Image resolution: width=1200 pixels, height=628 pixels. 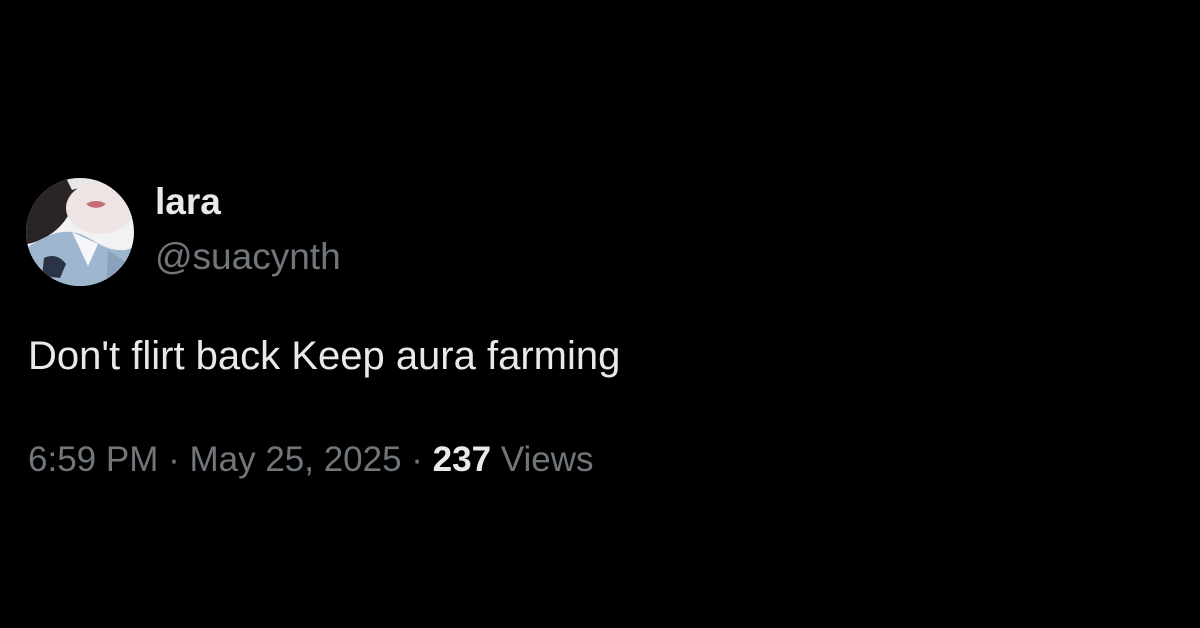 What do you see at coordinates (547, 459) in the screenshot?
I see `views-label: Views` at bounding box center [547, 459].